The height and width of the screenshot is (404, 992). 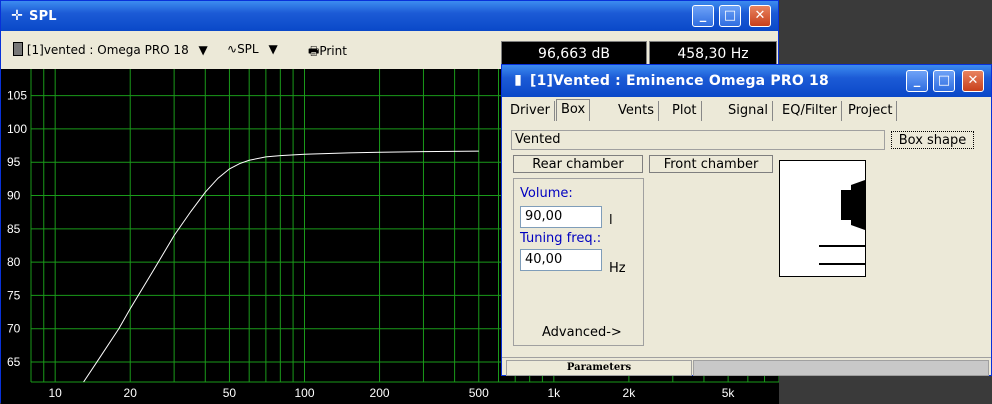 What do you see at coordinates (748, 111) in the screenshot?
I see `tab-signal: Signal` at bounding box center [748, 111].